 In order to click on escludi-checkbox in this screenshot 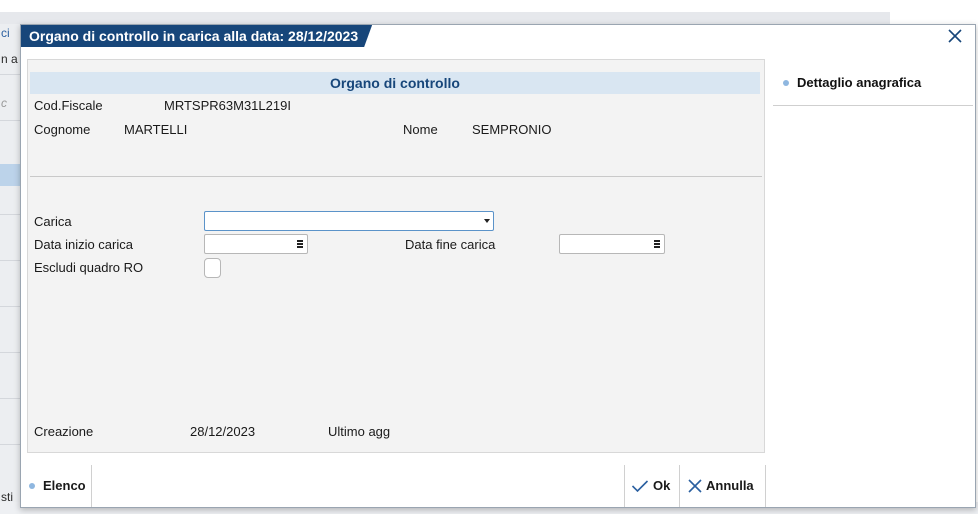, I will do `click(212, 268)`.